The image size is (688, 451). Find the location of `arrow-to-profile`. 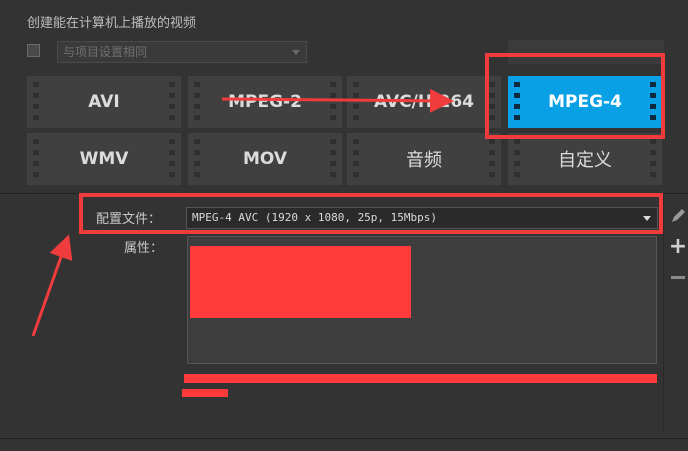

arrow-to-profile is located at coordinates (52, 285).